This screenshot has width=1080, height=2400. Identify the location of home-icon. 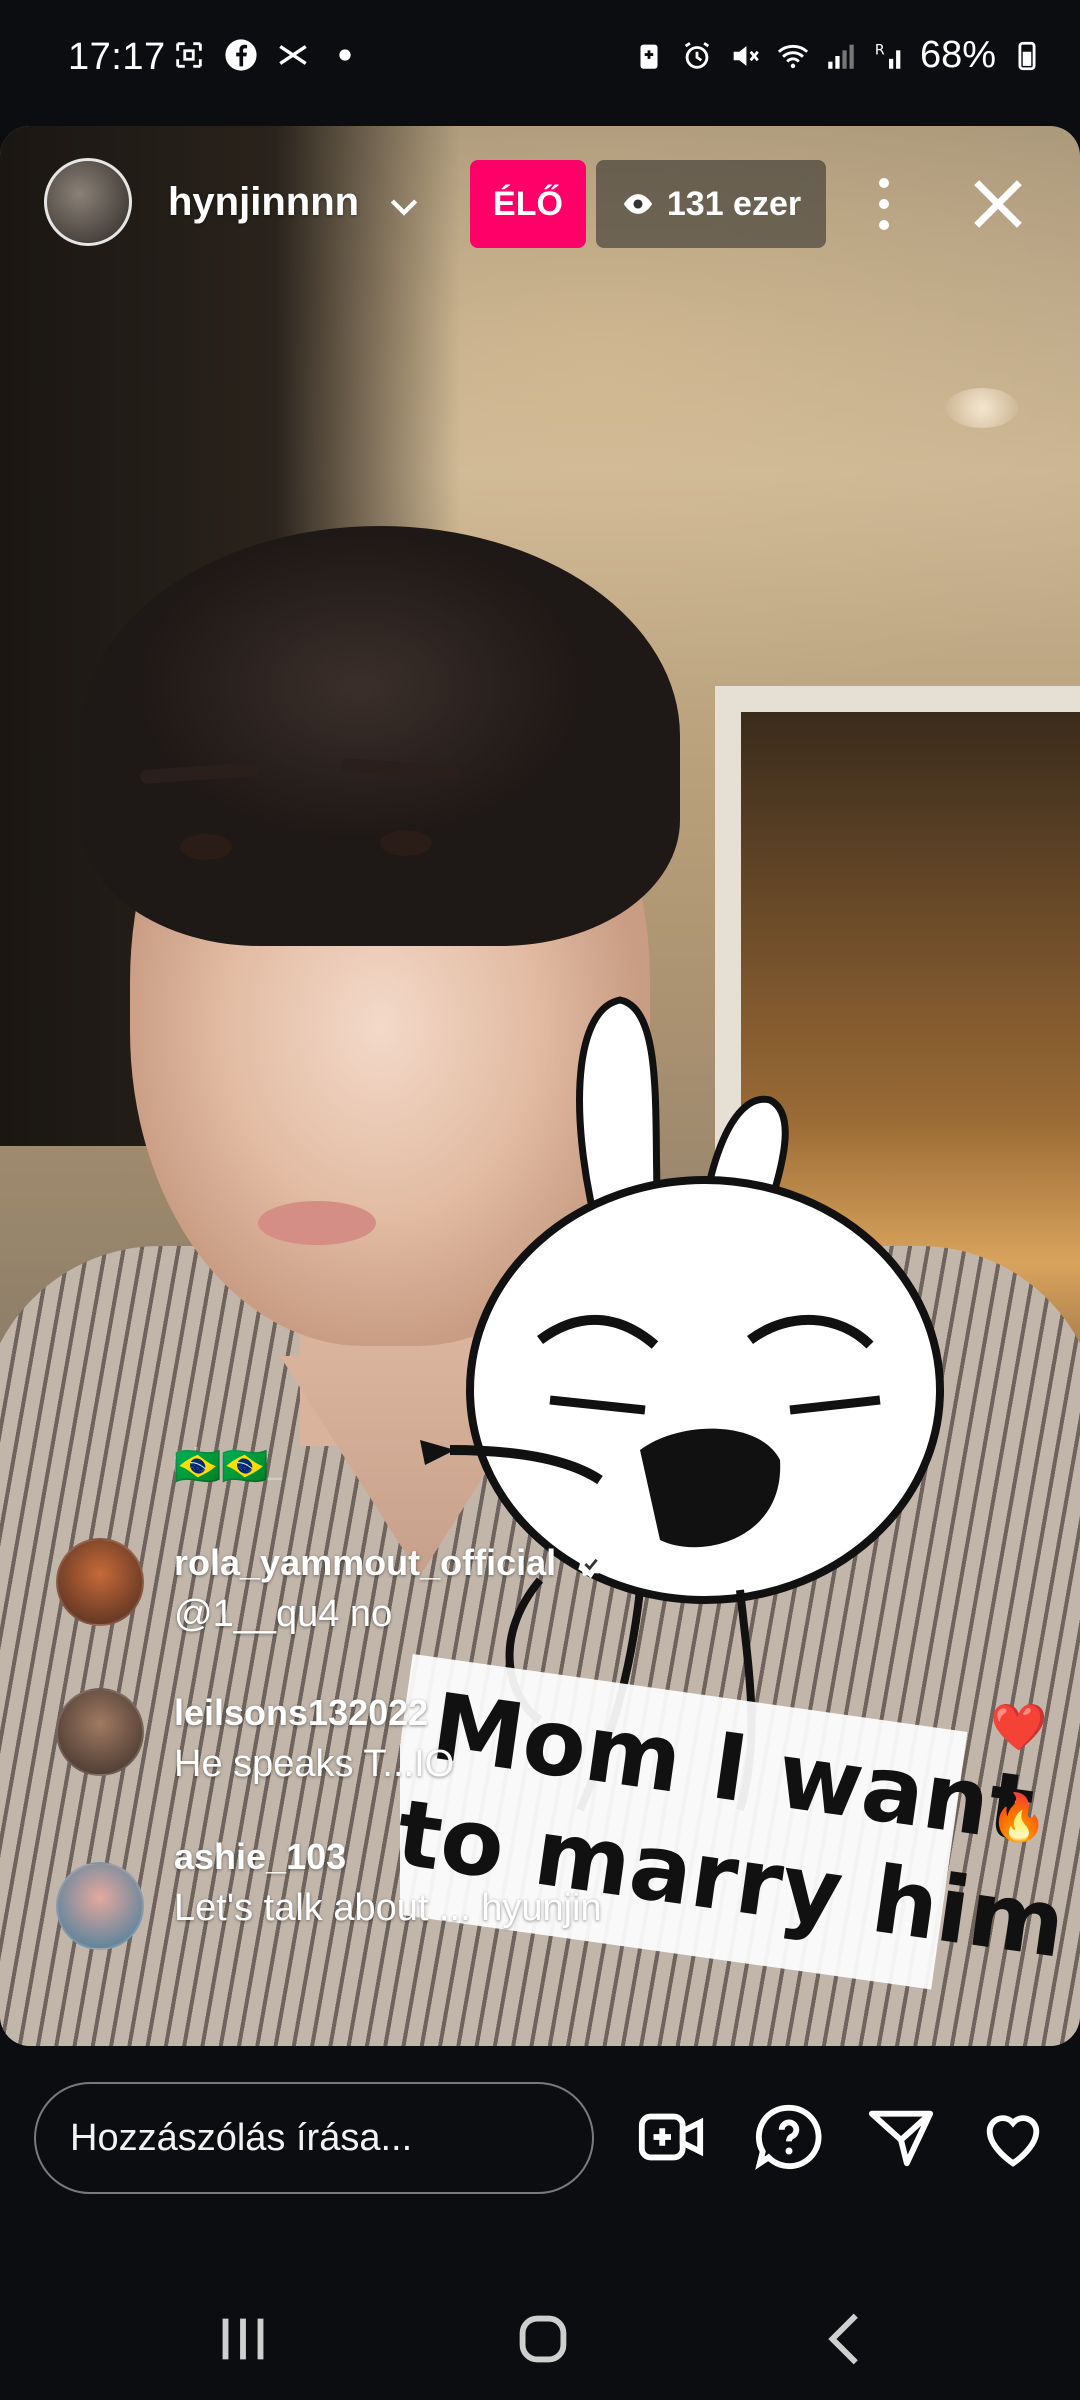
(543, 2339).